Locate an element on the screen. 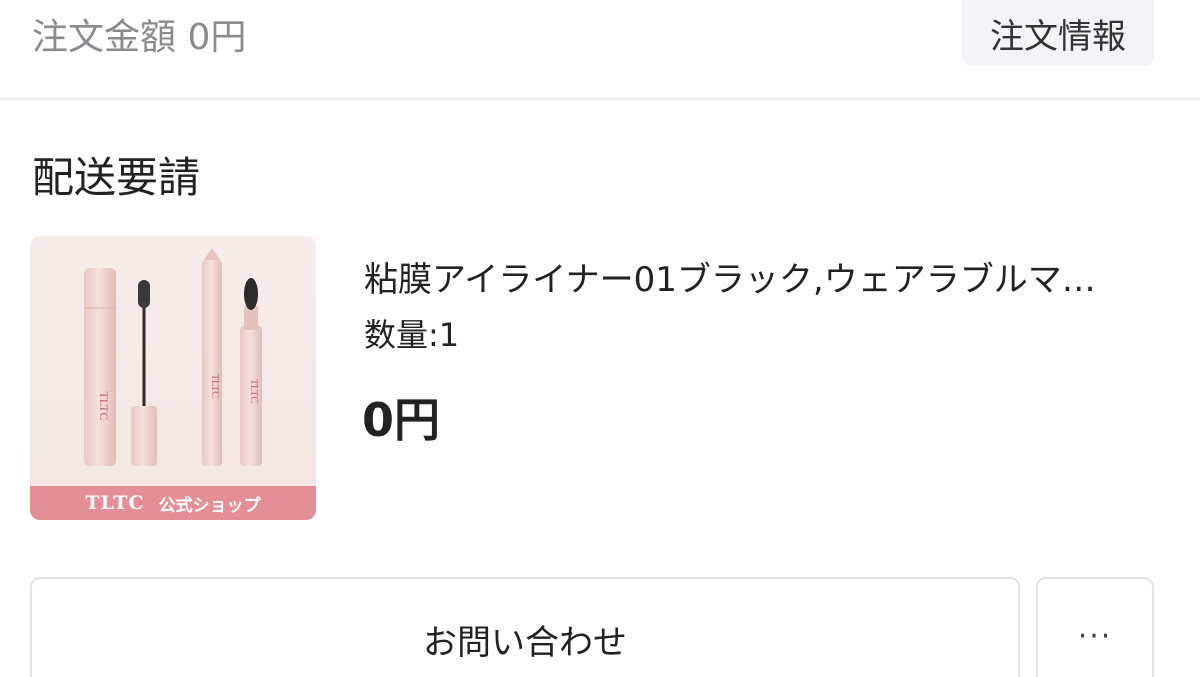 The image size is (1200, 677). product-illustration: TLTC TLTC TLTC is located at coordinates (173, 357).